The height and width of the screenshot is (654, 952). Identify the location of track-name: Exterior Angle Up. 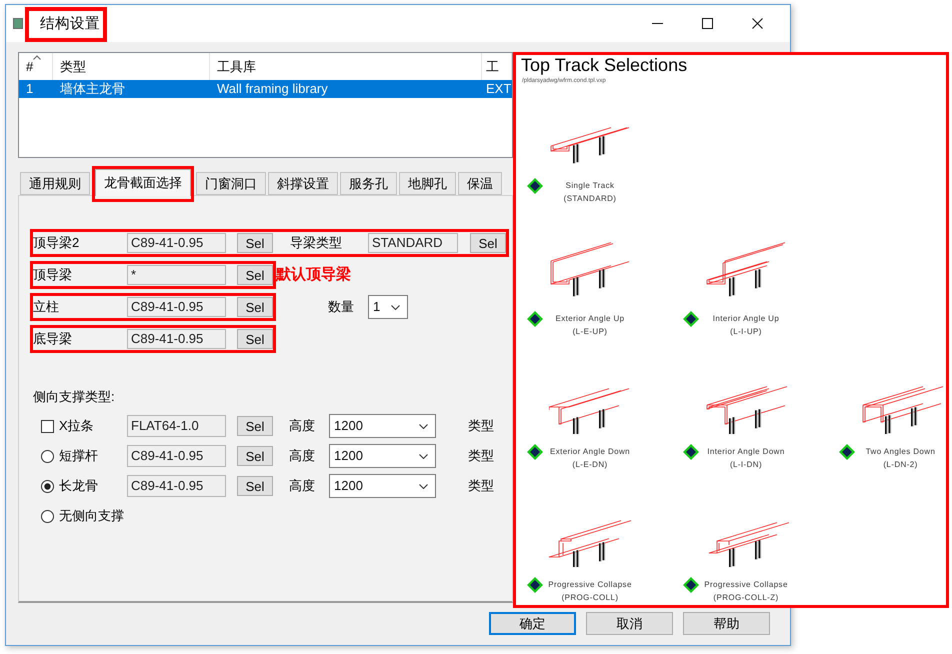
(590, 319).